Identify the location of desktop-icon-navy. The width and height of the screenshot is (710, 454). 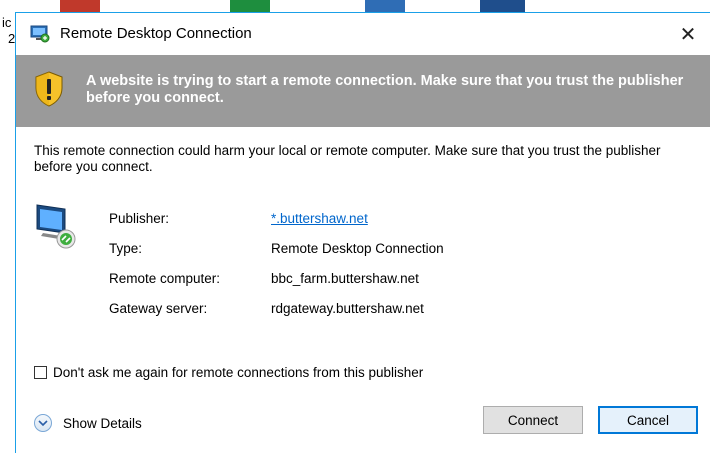
(502, 6).